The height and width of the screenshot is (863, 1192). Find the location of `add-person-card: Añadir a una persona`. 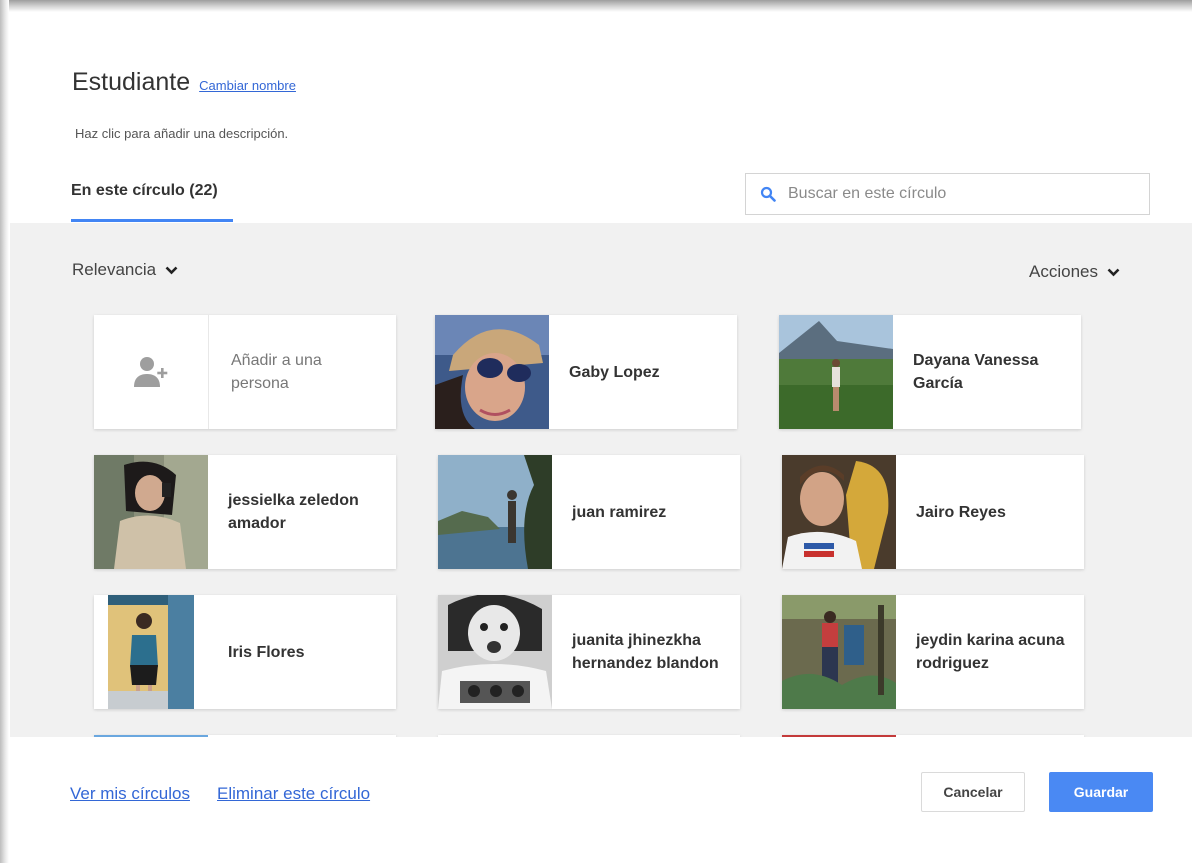

add-person-card: Añadir a una persona is located at coordinates (245, 372).